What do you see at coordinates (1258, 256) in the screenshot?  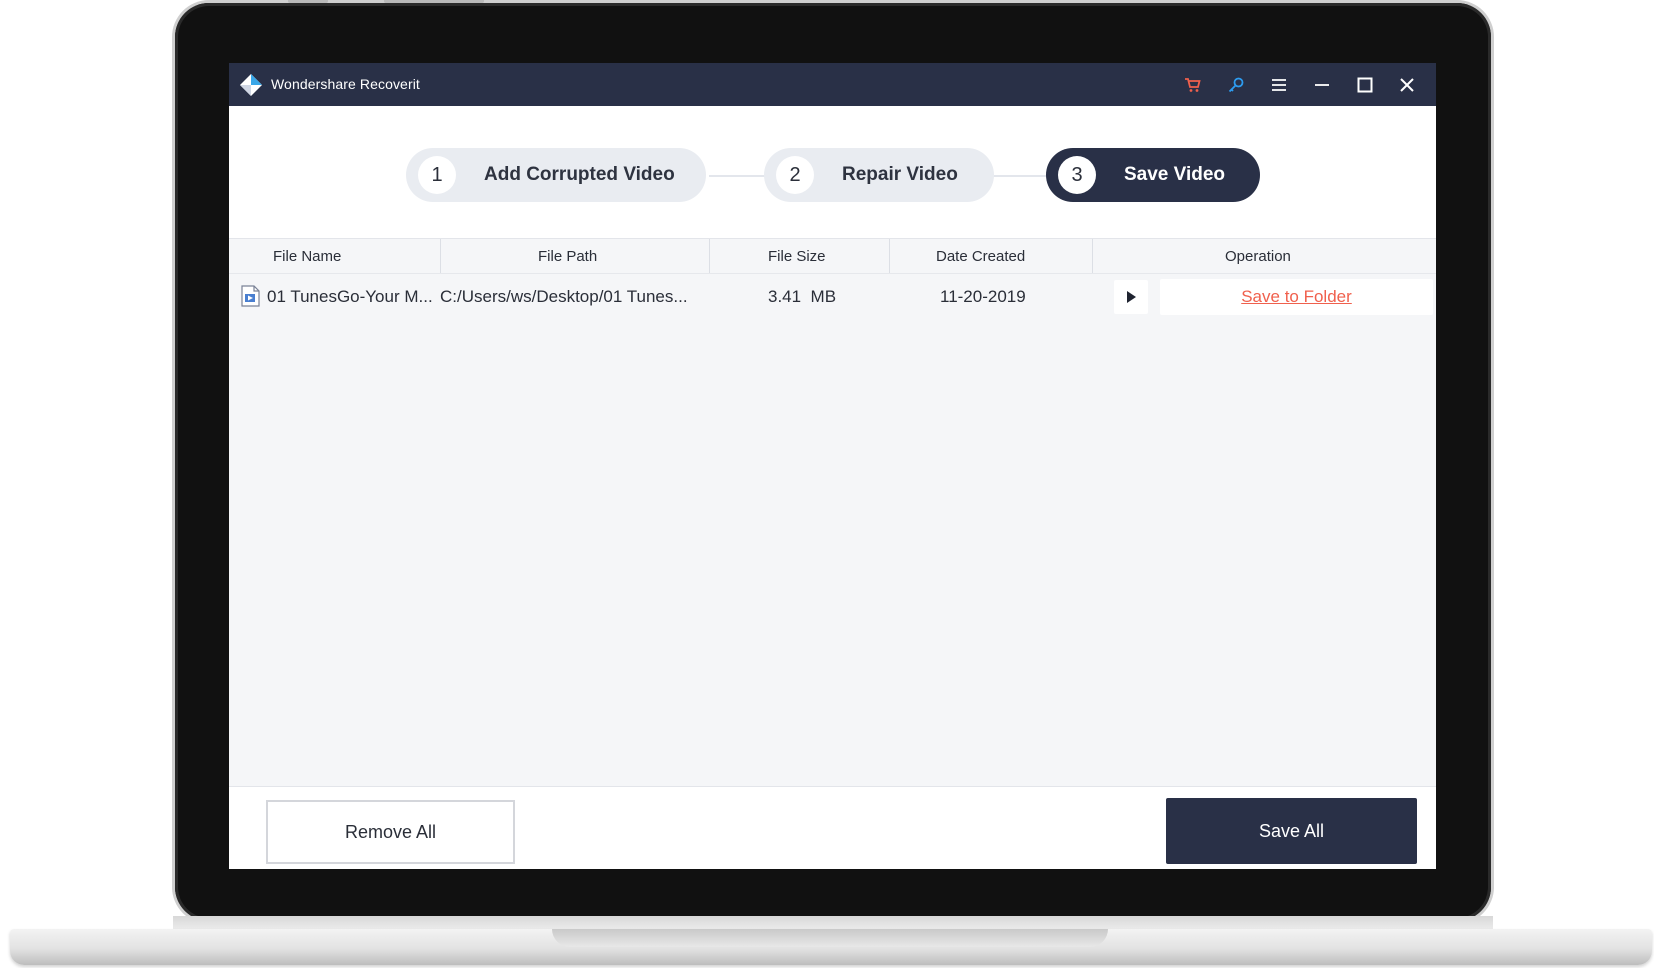 I see `column-operation: Operation` at bounding box center [1258, 256].